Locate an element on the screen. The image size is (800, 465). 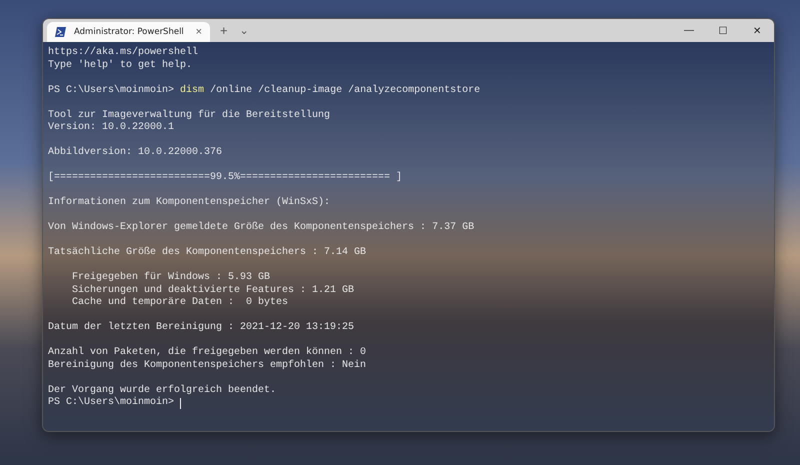
output-line: Informationen zum Komponentenspeicher (WinSxS): is located at coordinates (189, 202).